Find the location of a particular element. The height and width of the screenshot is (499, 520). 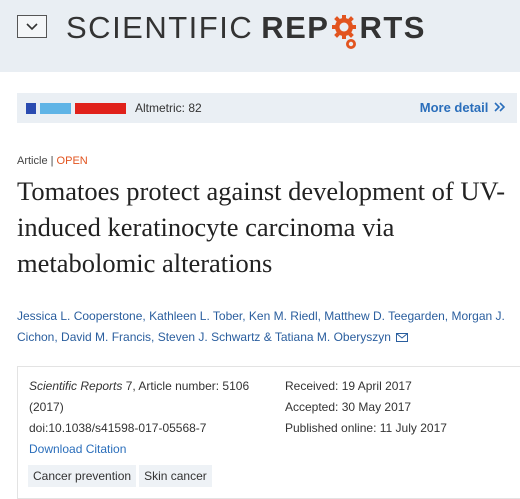

subject-tags: Cancer prevention Skin cancer is located at coordinates (120, 476).